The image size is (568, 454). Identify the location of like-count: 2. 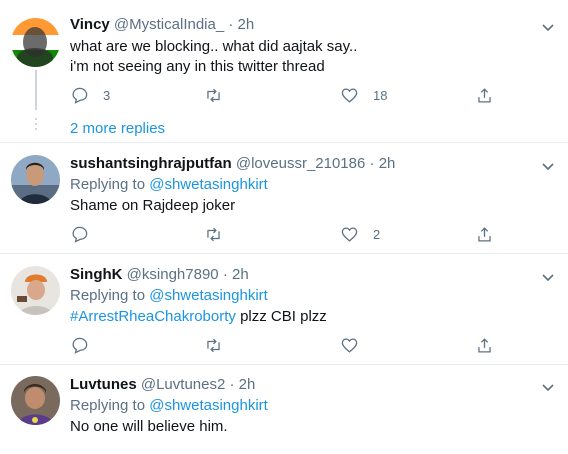
(377, 234).